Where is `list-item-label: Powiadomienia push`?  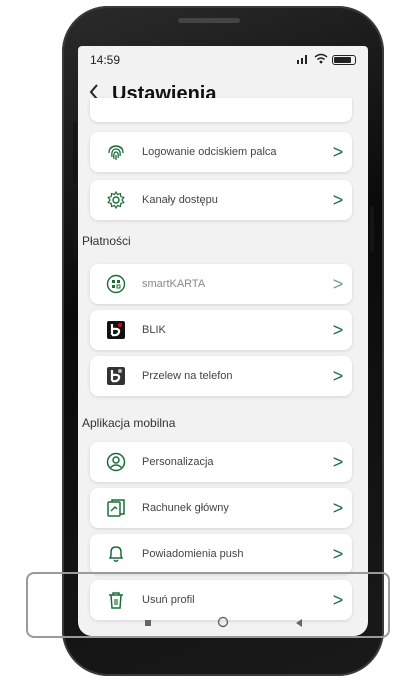 list-item-label: Powiadomienia push is located at coordinates (193, 554).